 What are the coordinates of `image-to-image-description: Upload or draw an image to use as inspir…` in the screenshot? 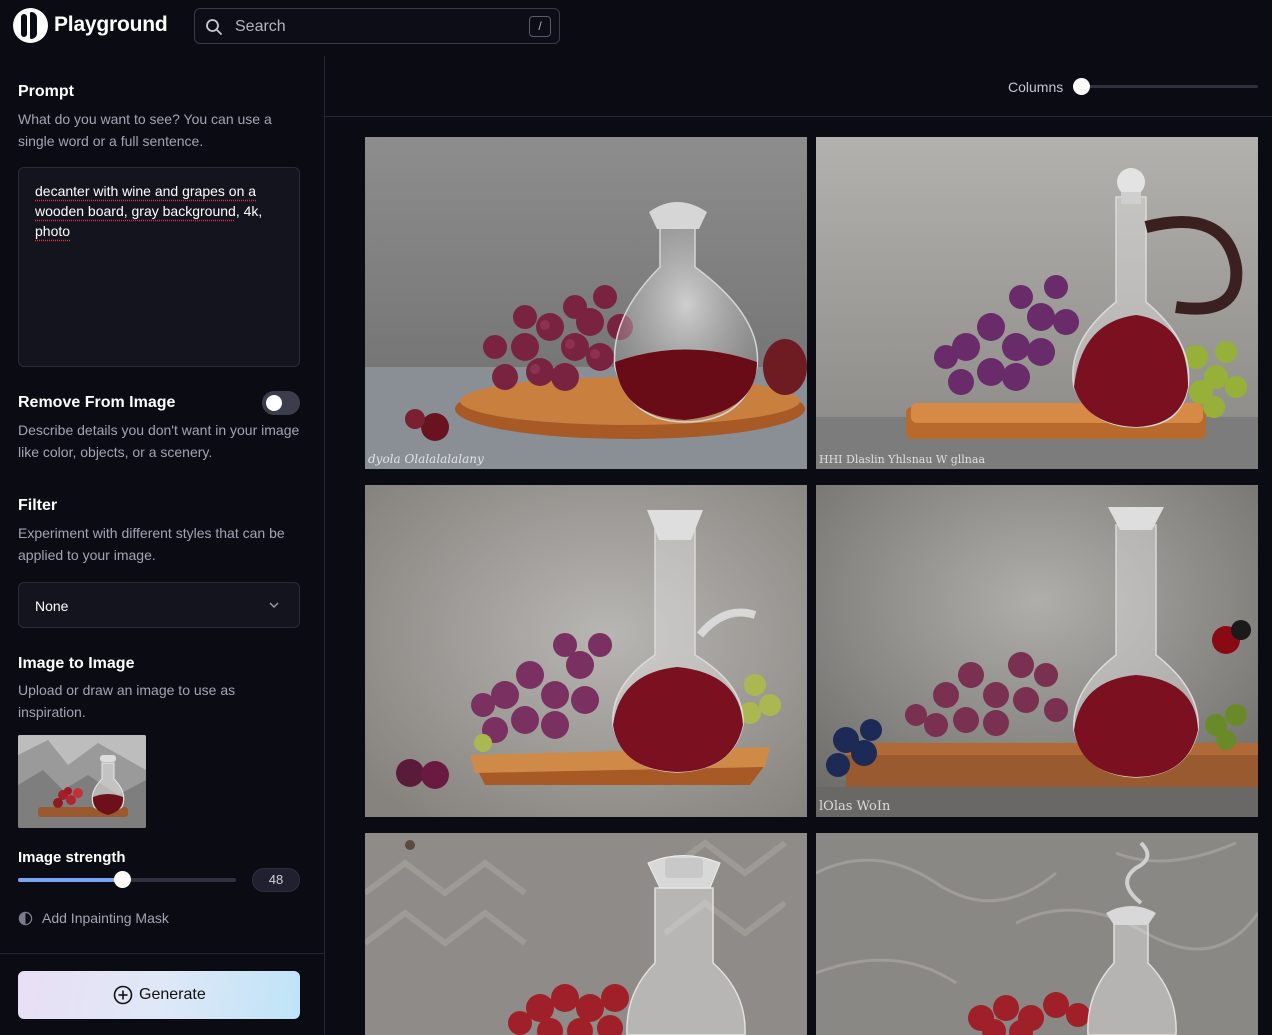 It's located at (127, 701).